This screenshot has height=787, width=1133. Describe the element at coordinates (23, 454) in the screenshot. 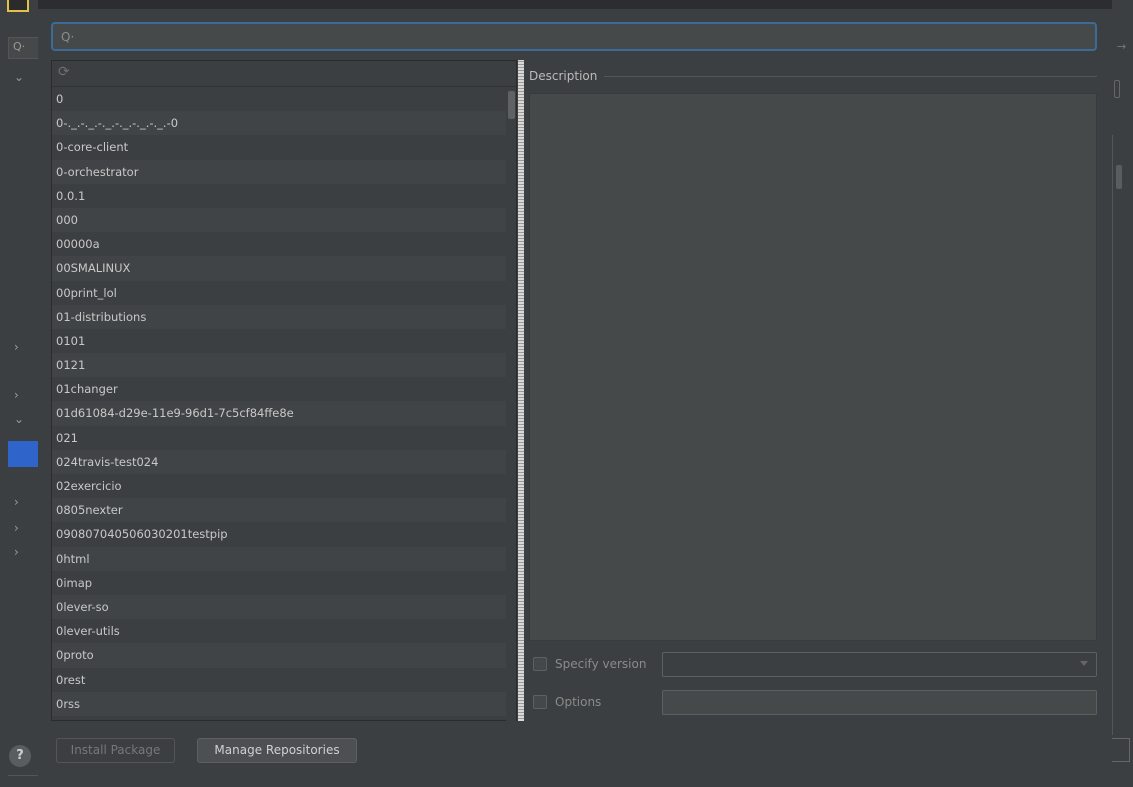

I see `background-selection` at that location.